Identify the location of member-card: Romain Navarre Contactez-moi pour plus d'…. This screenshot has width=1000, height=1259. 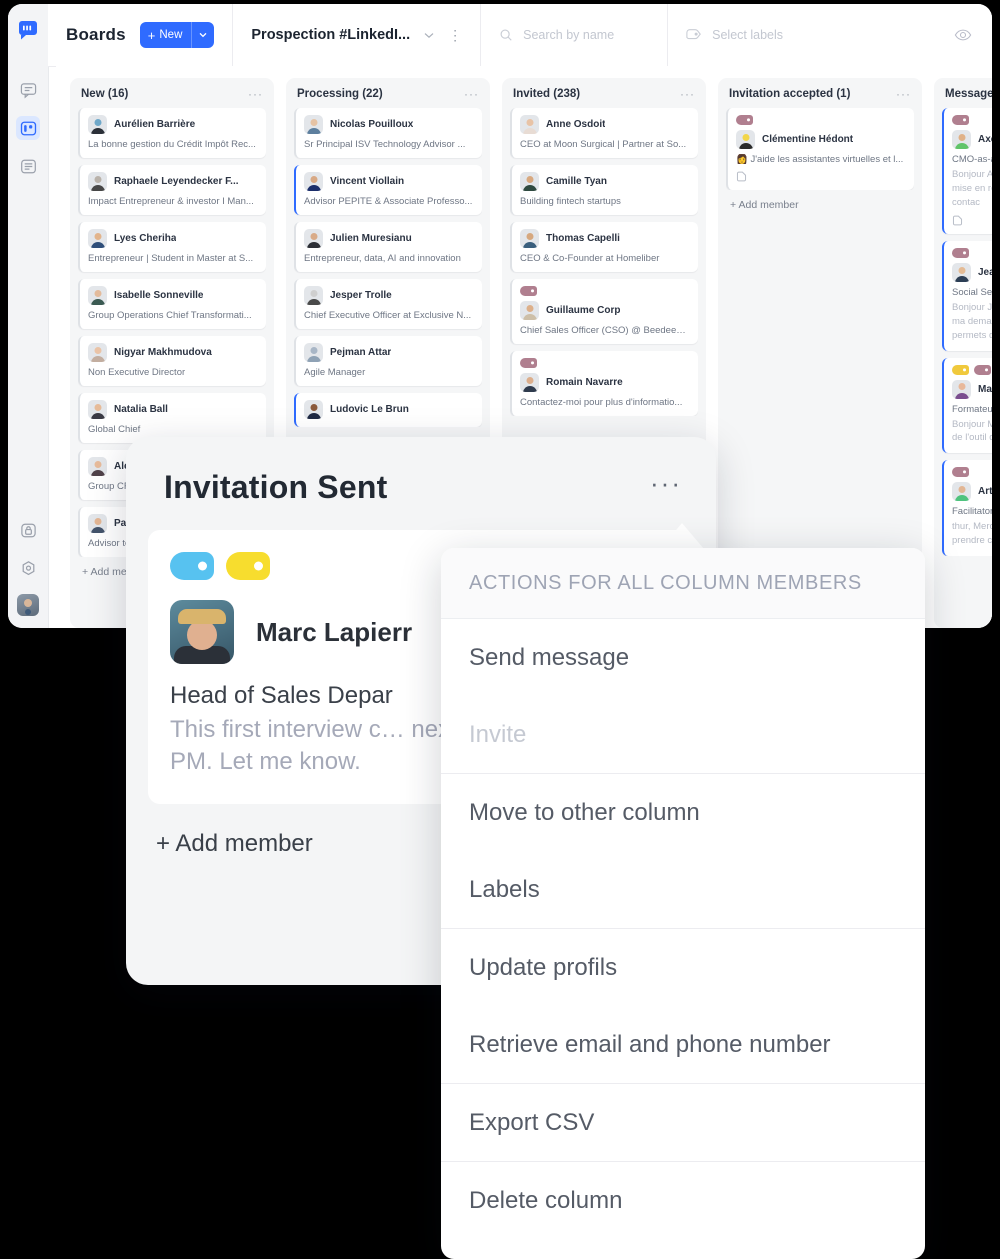
(604, 383).